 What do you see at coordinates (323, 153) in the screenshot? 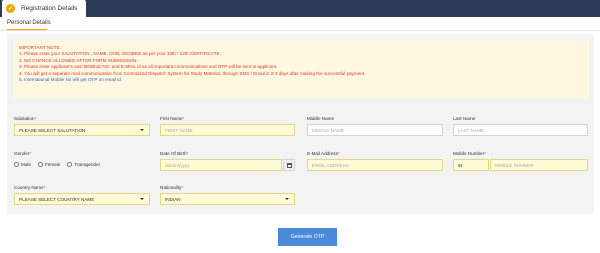
I see `email-label: E-Mail Address*` at bounding box center [323, 153].